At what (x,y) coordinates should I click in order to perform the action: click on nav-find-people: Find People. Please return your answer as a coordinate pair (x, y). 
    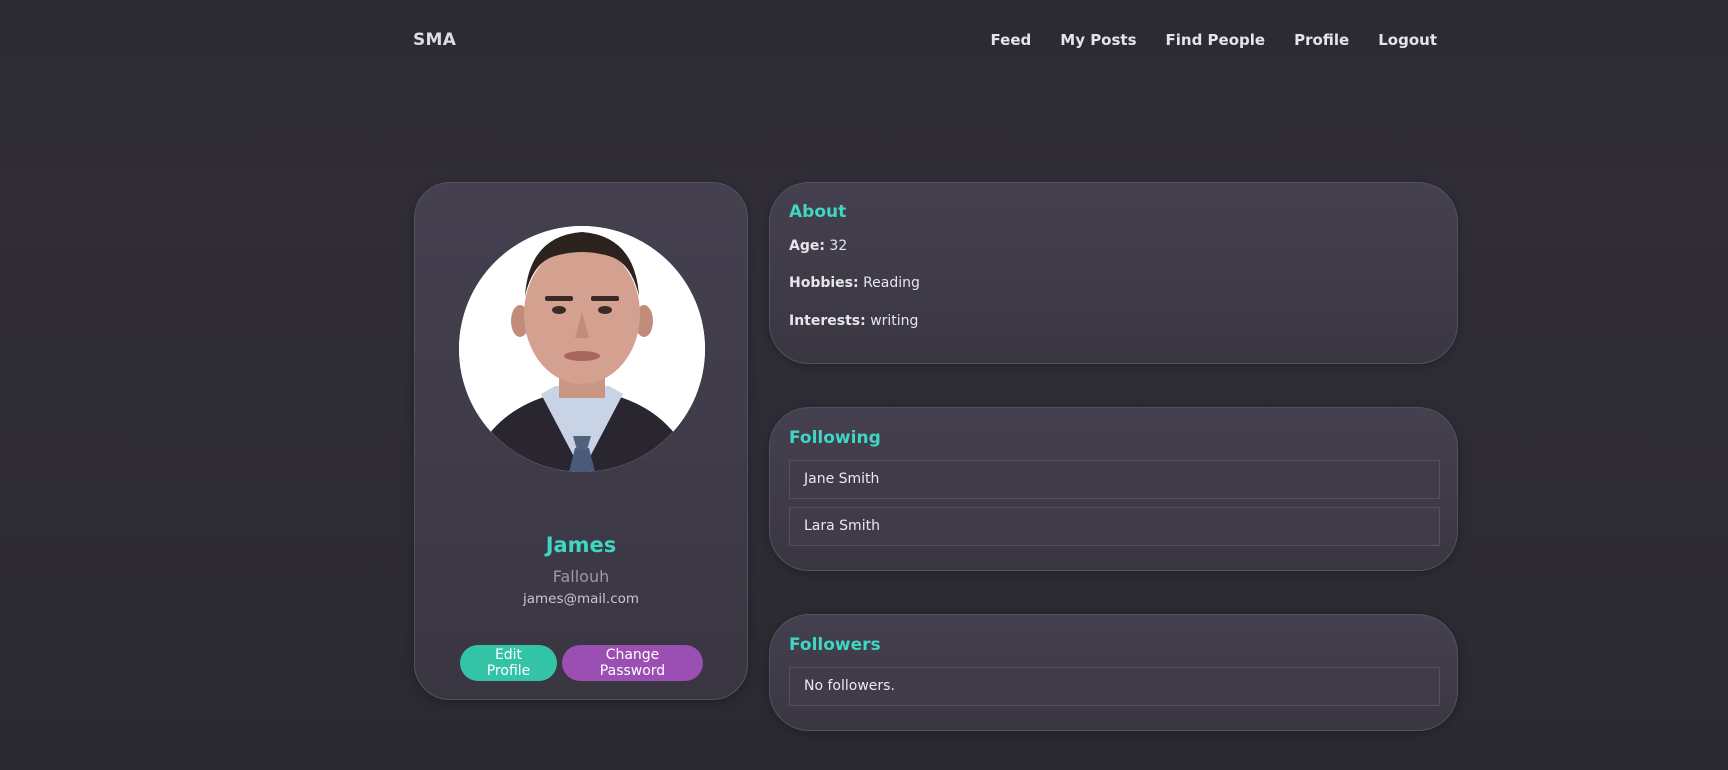
    Looking at the image, I should click on (1216, 40).